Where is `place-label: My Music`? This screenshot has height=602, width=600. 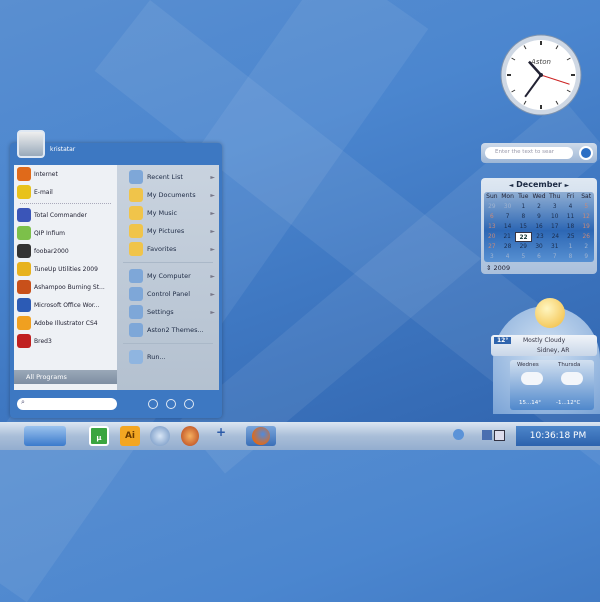
place-label: My Music is located at coordinates (162, 213).